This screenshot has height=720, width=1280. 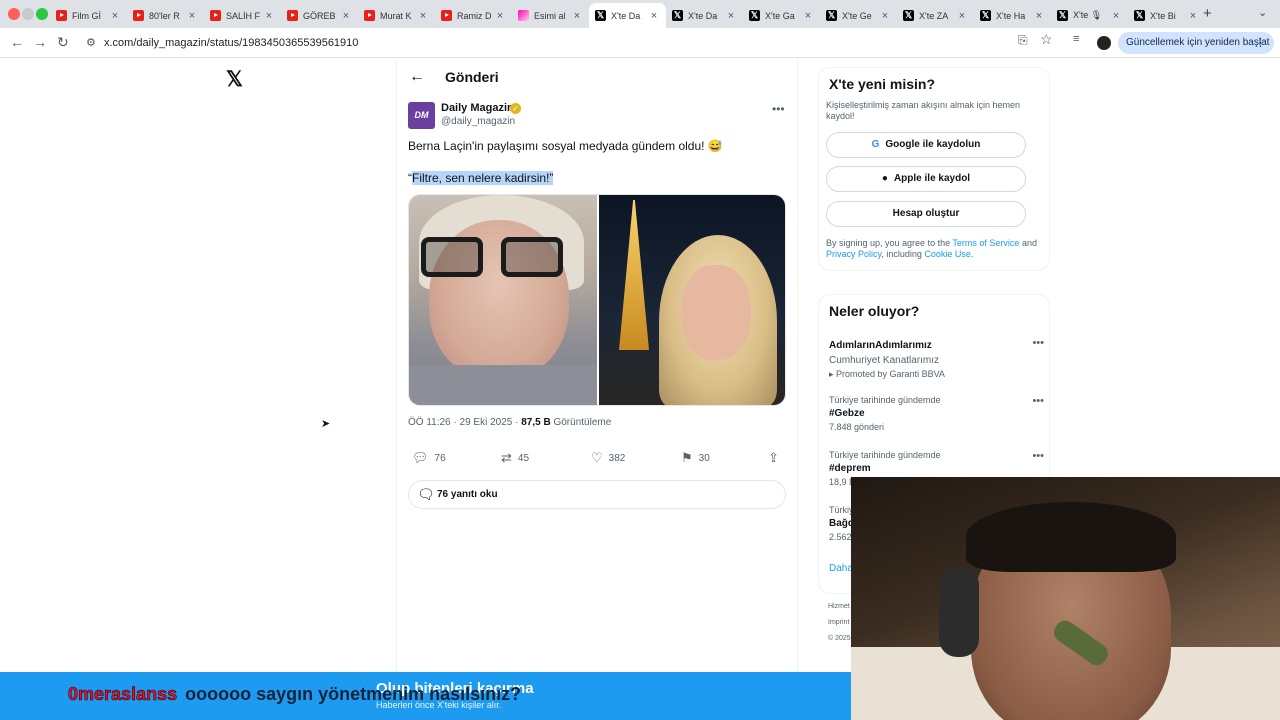 I want to click on tab-8: X'te Da ×, so click(x=627, y=15).